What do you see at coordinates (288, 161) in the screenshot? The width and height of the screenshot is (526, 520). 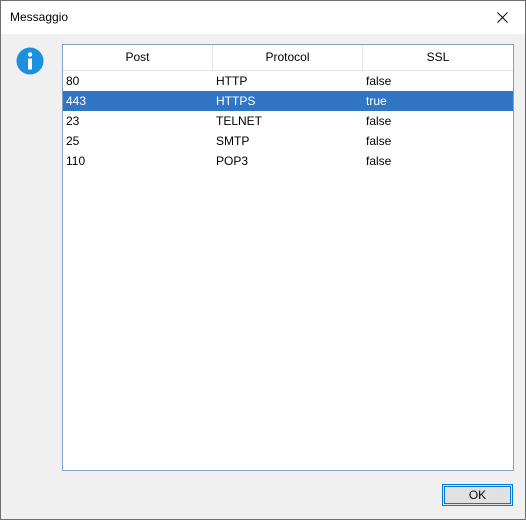 I see `table-row: 110 POP3 false` at bounding box center [288, 161].